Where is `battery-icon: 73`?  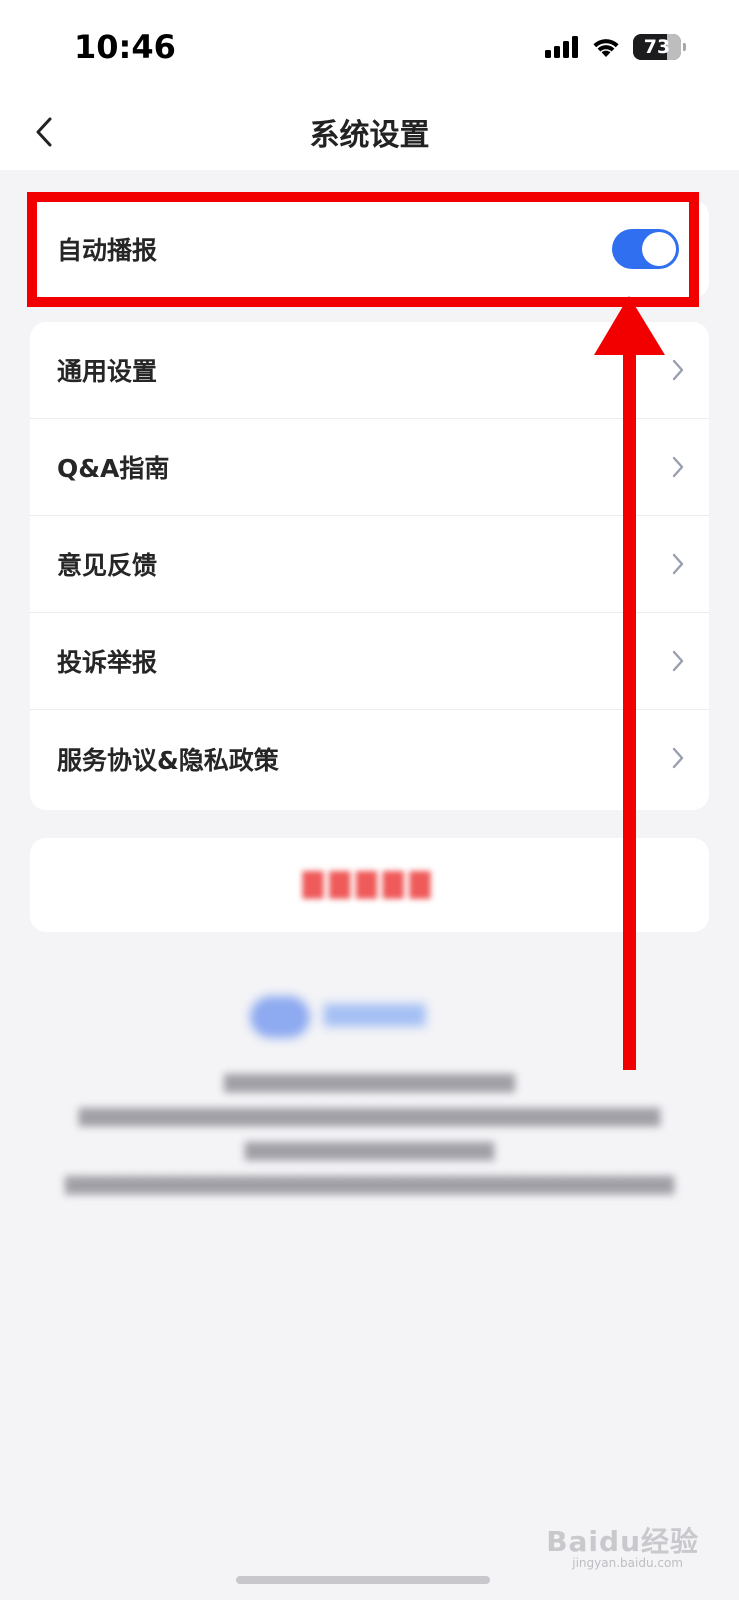
battery-icon: 73 is located at coordinates (659, 47).